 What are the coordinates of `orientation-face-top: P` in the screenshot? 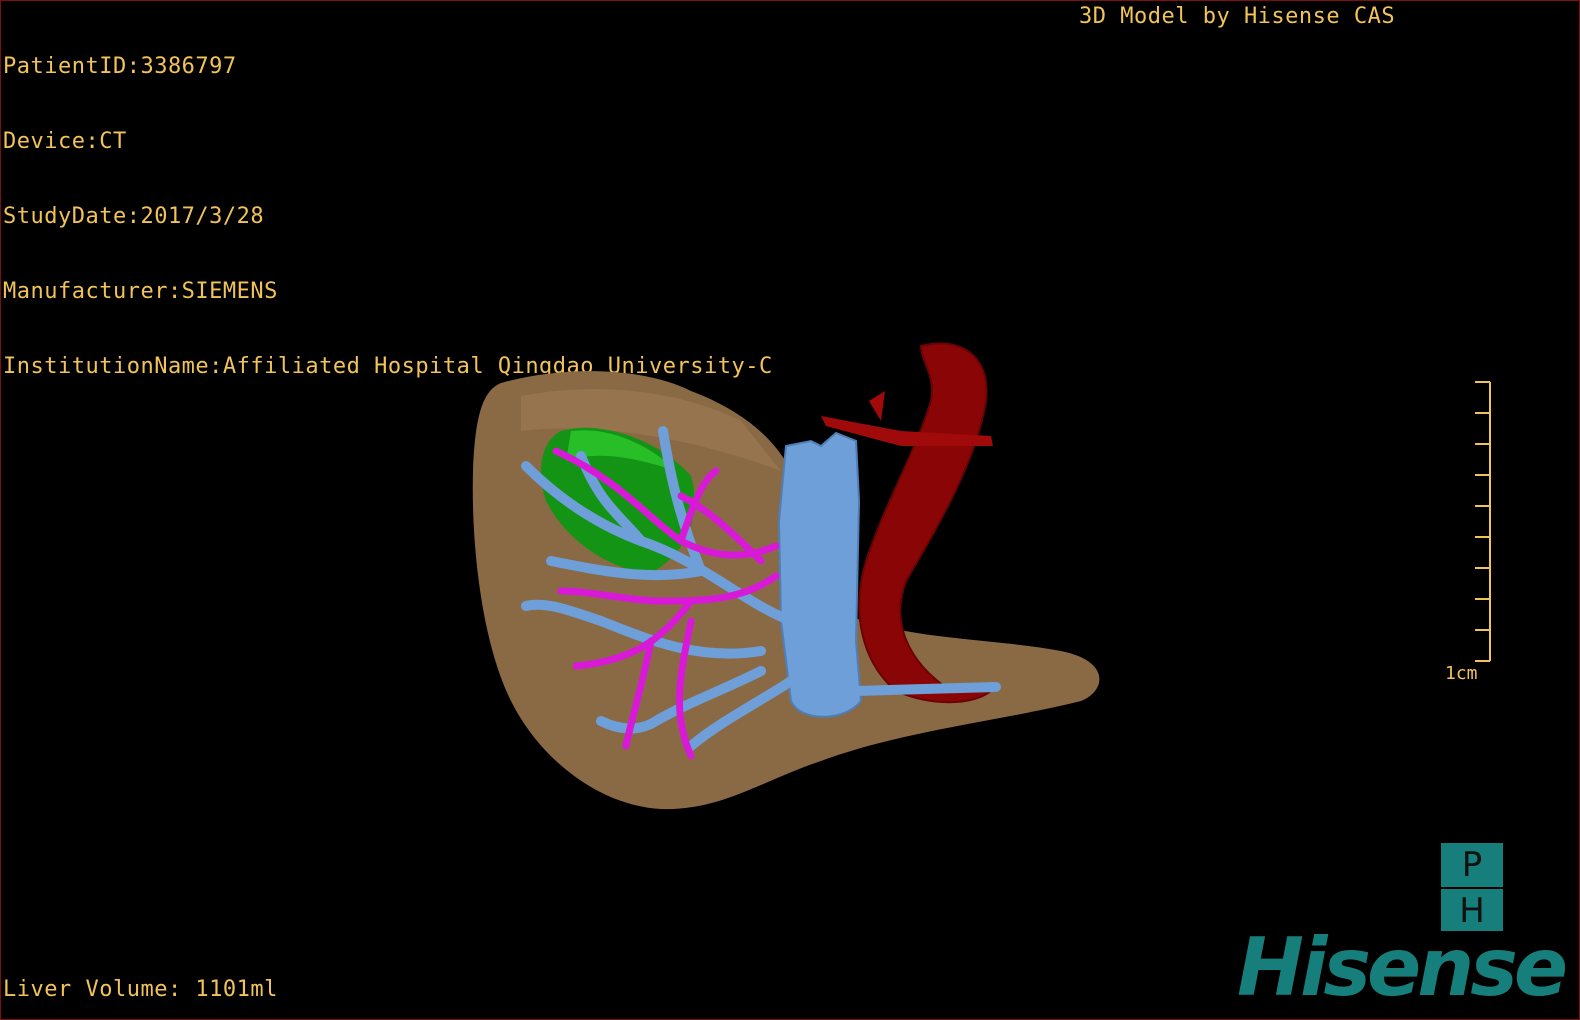 It's located at (1472, 865).